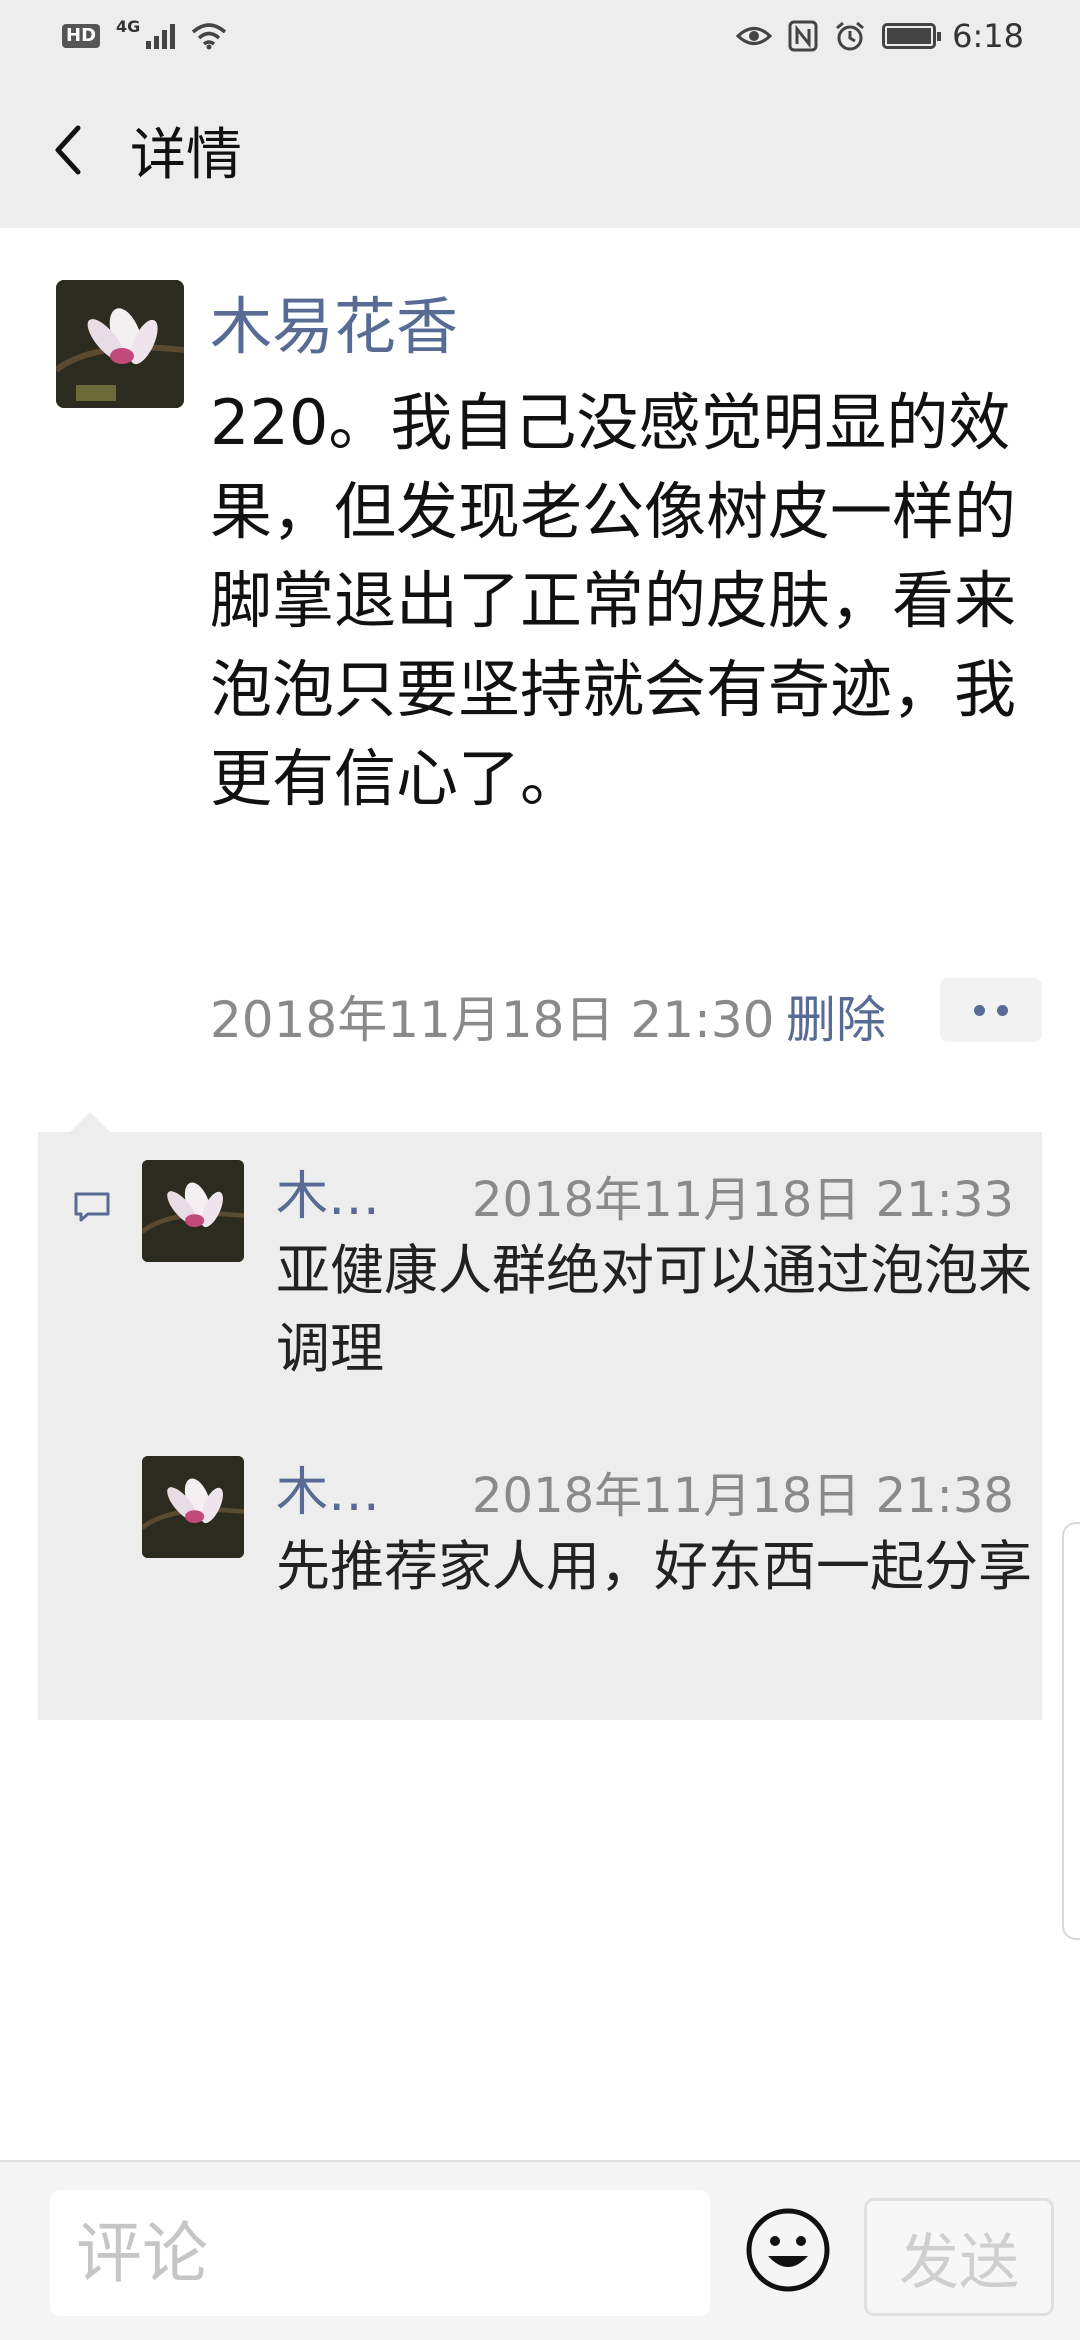 Image resolution: width=1080 pixels, height=2340 pixels. What do you see at coordinates (209, 36) in the screenshot?
I see `wifi-icon` at bounding box center [209, 36].